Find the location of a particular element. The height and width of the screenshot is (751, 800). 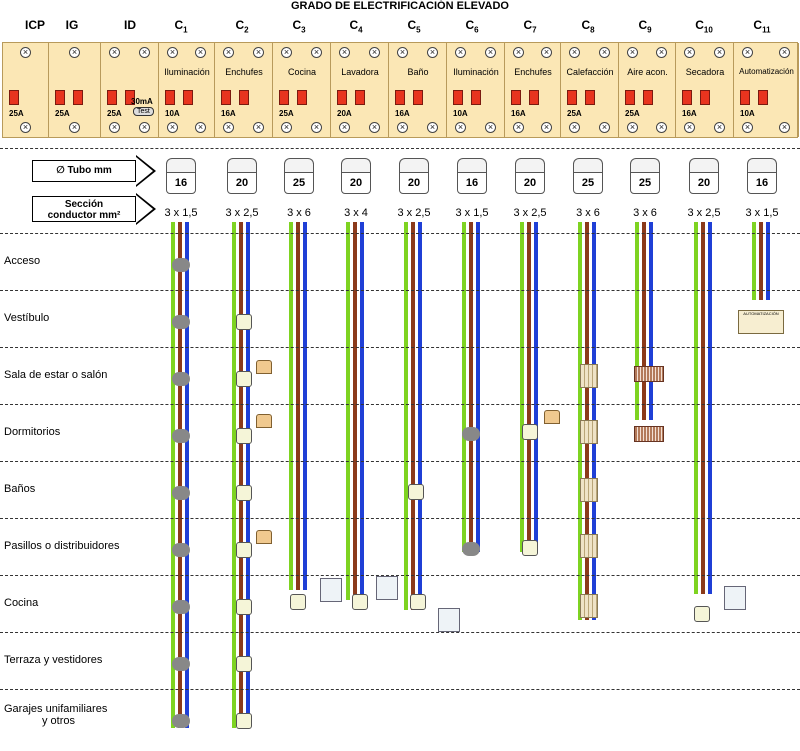

panel-cell-c1: × × × × 10A Iluminación is located at coordinates (187, 90).